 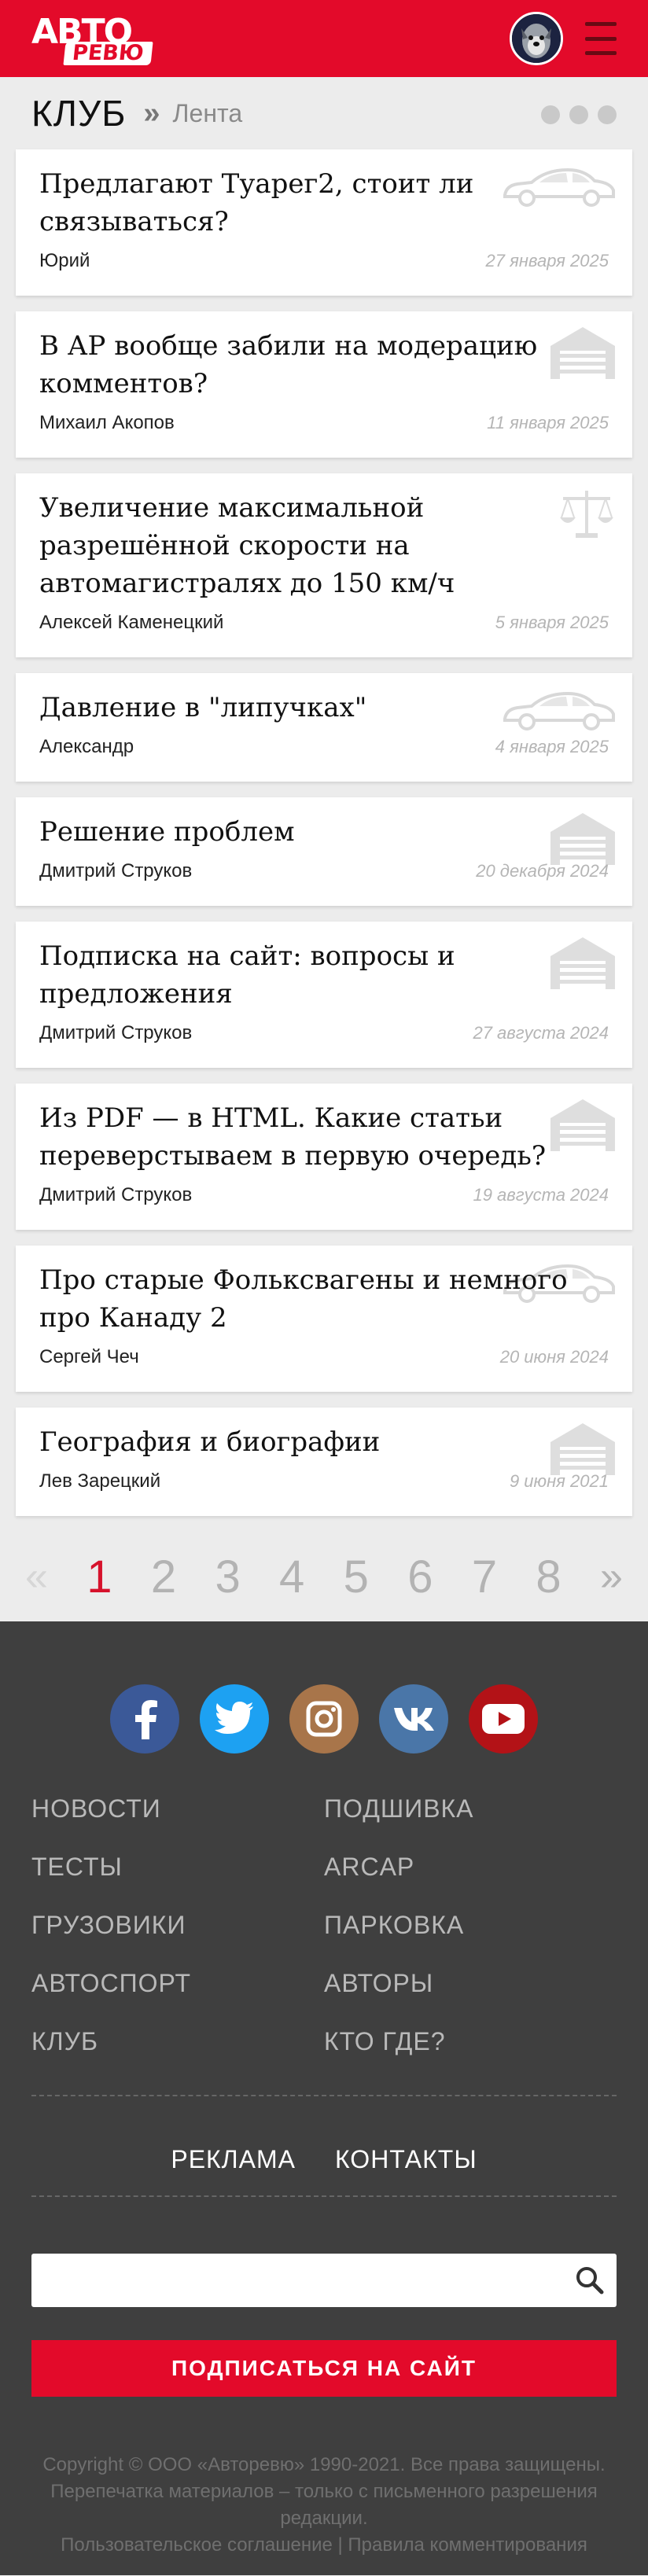 What do you see at coordinates (178, 2041) in the screenshot?
I see `footer-menu-item: КЛУБ` at bounding box center [178, 2041].